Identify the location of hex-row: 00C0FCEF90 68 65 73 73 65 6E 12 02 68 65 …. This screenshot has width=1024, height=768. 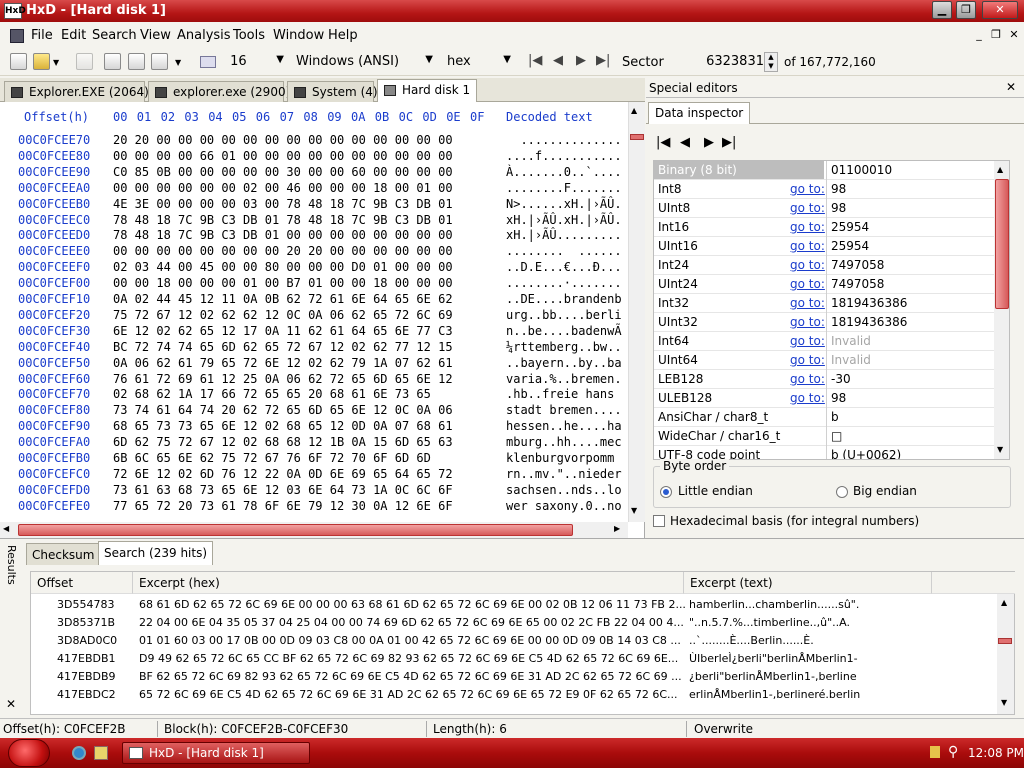
(314, 427).